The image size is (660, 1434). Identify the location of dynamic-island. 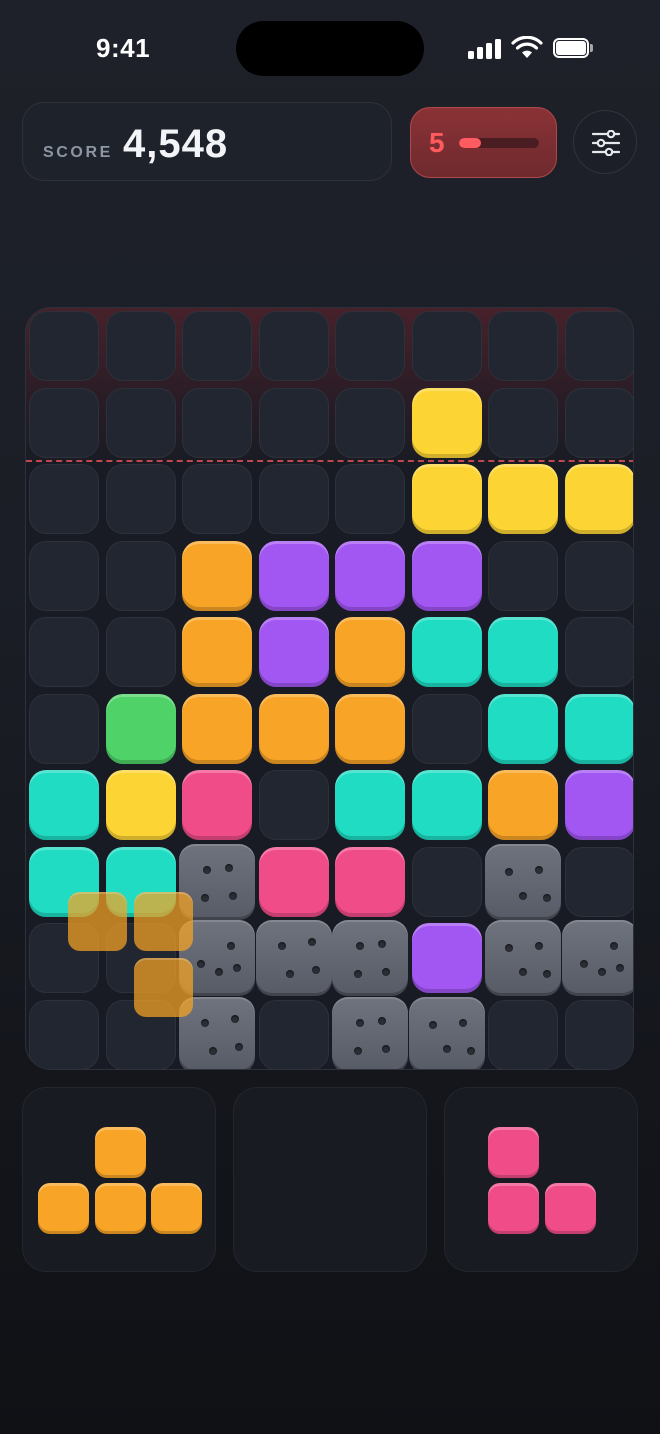
(330, 48).